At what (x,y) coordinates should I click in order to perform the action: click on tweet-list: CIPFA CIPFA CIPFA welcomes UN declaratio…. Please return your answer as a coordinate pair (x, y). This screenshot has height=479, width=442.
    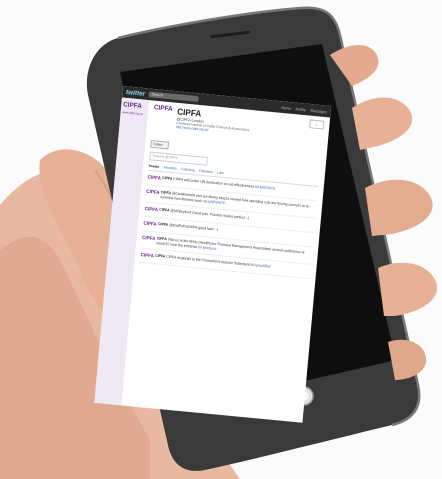
    Looking at the image, I should click on (229, 225).